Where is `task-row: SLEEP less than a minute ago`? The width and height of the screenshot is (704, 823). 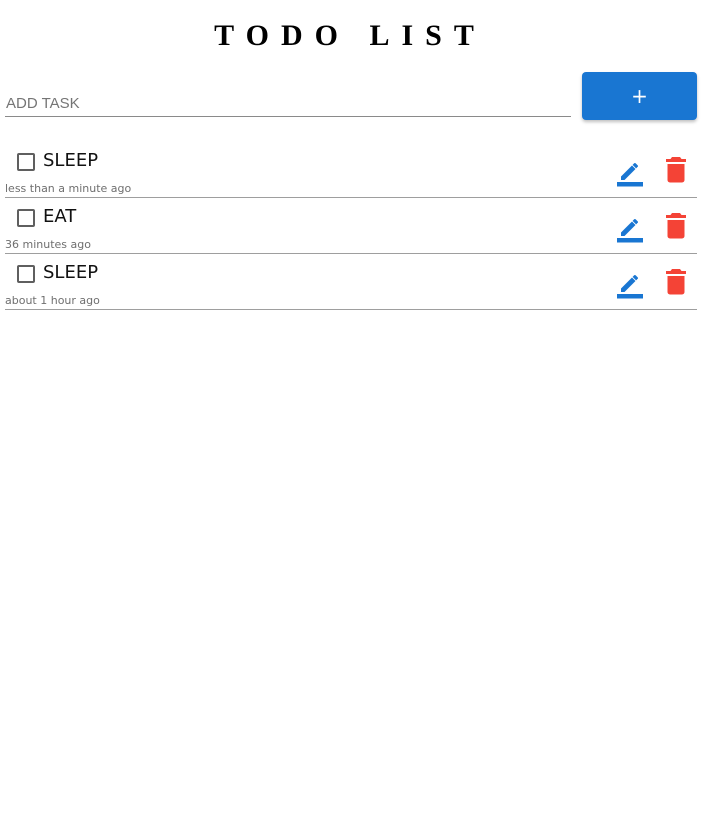
task-row: SLEEP less than a minute ago is located at coordinates (351, 170).